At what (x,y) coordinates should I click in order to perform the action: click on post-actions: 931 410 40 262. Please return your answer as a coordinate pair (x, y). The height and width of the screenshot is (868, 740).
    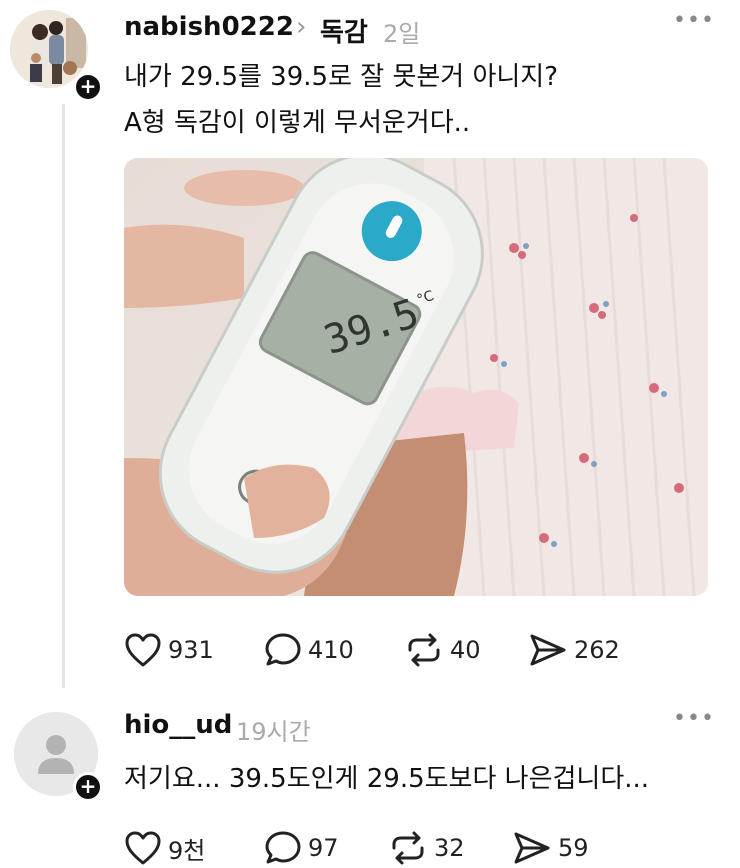
    Looking at the image, I should click on (386, 650).